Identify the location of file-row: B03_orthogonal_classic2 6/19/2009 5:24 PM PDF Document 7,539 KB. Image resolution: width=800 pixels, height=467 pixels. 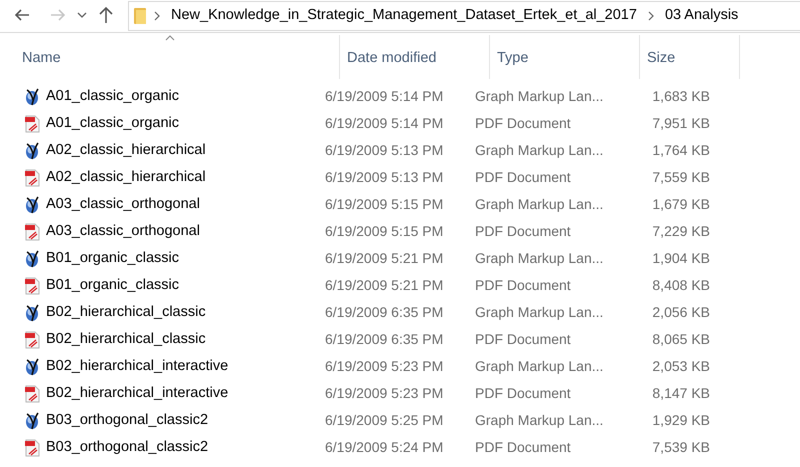
(400, 447).